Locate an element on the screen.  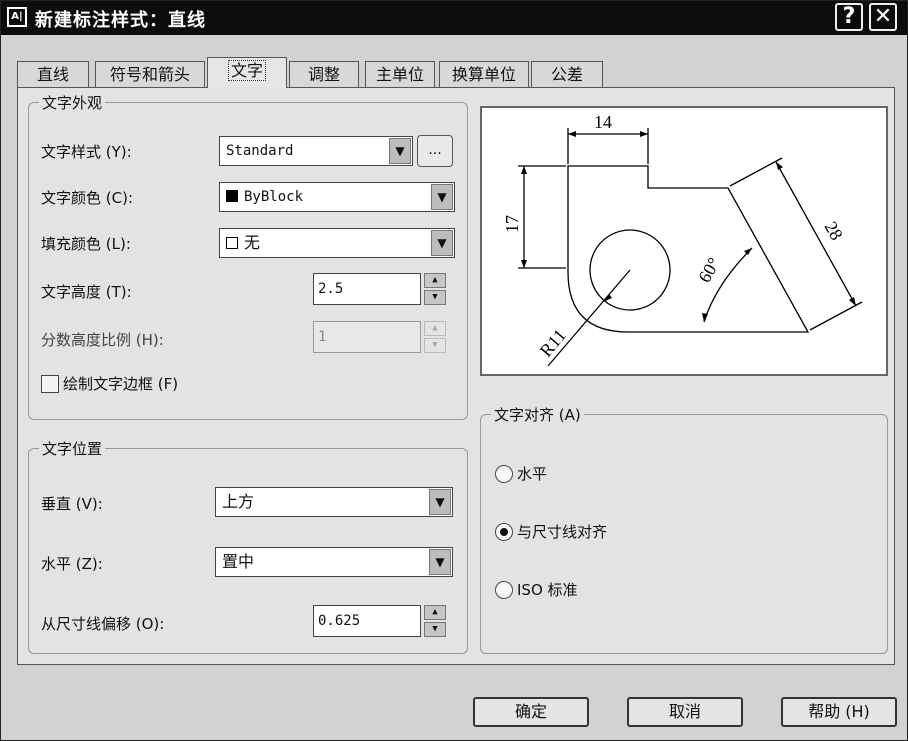
close-button: ✕ is located at coordinates (883, 17).